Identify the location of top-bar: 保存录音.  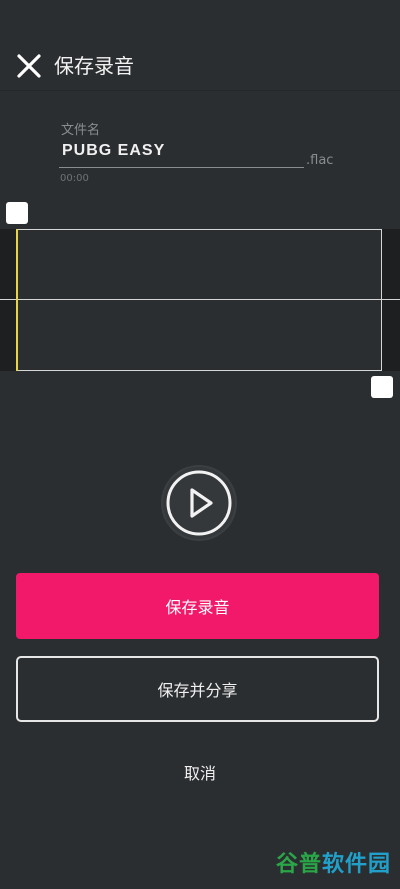
(200, 45).